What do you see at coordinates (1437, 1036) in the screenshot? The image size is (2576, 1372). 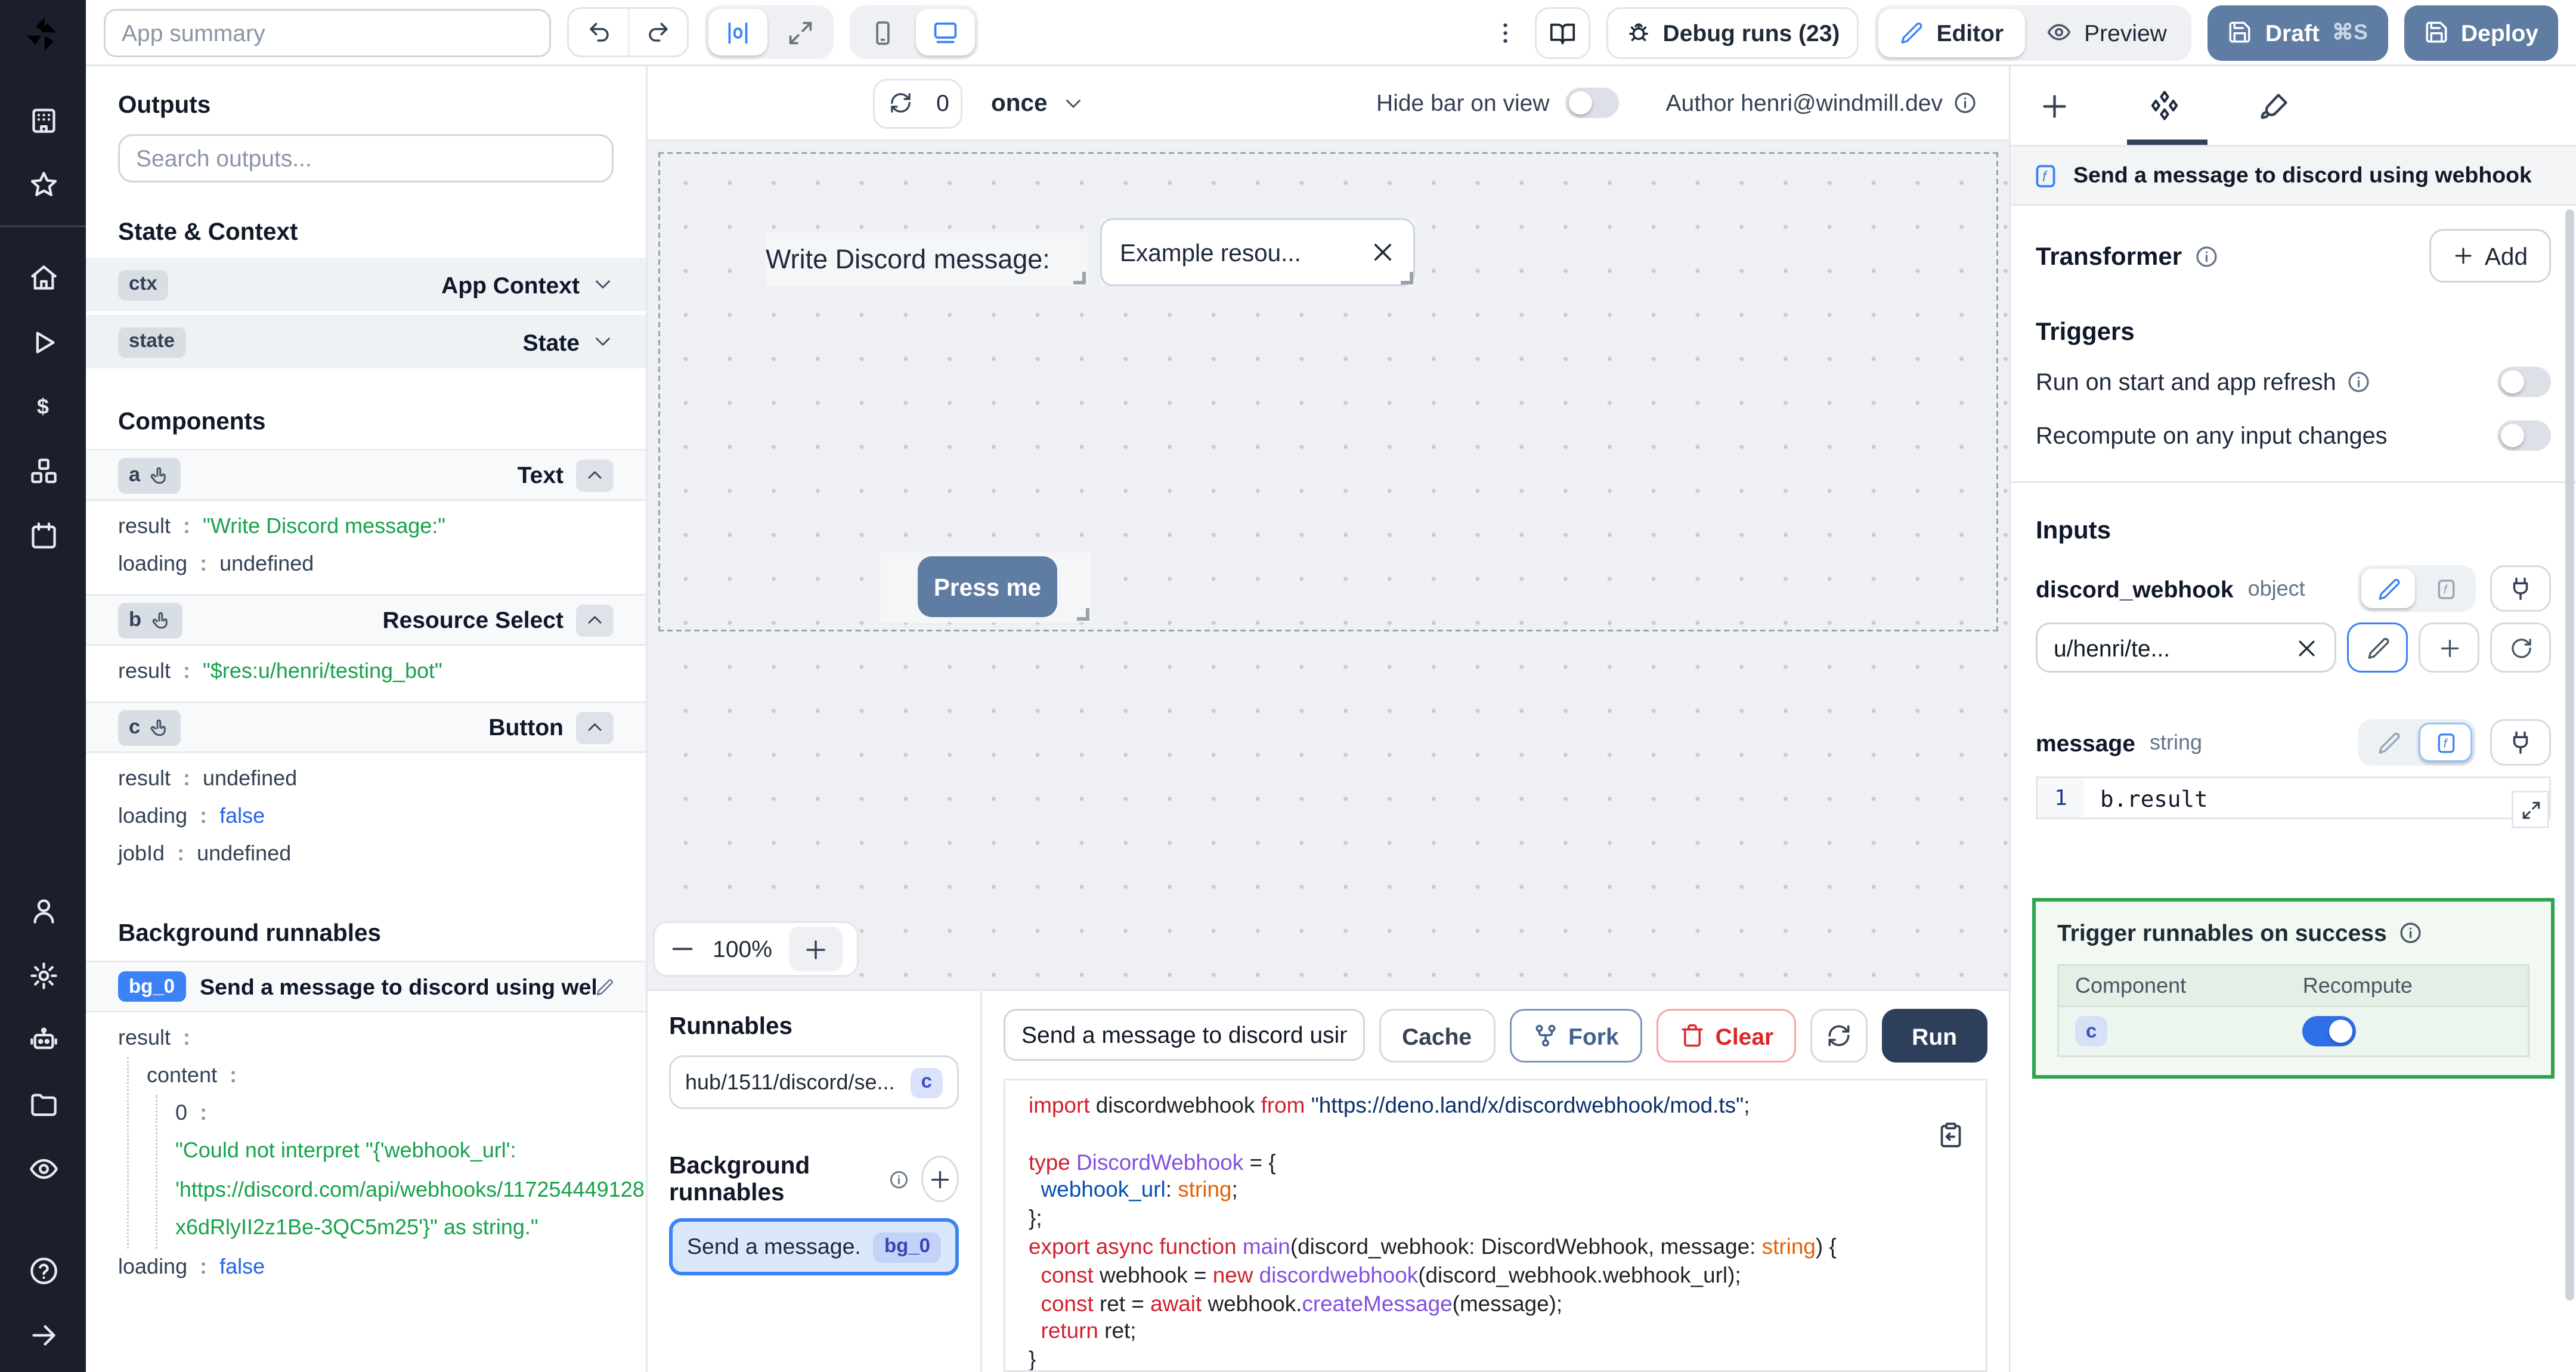 I see `cache-button: Cache` at bounding box center [1437, 1036].